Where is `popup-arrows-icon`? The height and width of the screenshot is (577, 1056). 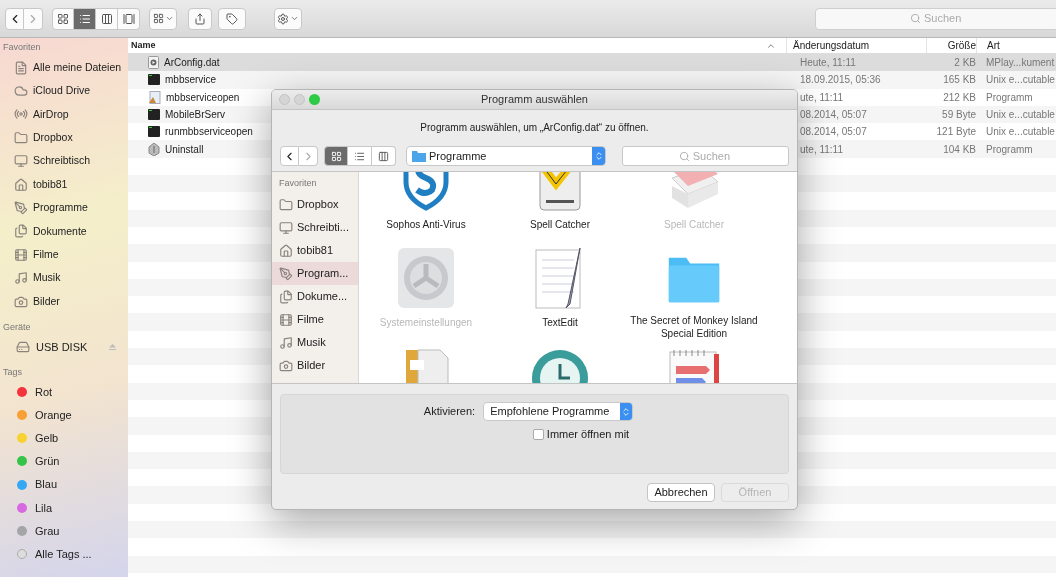
popup-arrows-icon is located at coordinates (599, 156).